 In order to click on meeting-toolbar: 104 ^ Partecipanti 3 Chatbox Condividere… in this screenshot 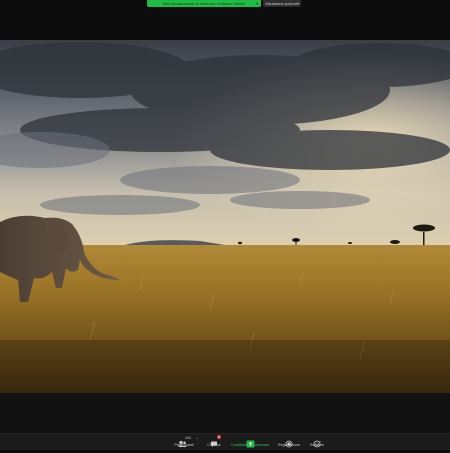, I will do `click(225, 441)`.